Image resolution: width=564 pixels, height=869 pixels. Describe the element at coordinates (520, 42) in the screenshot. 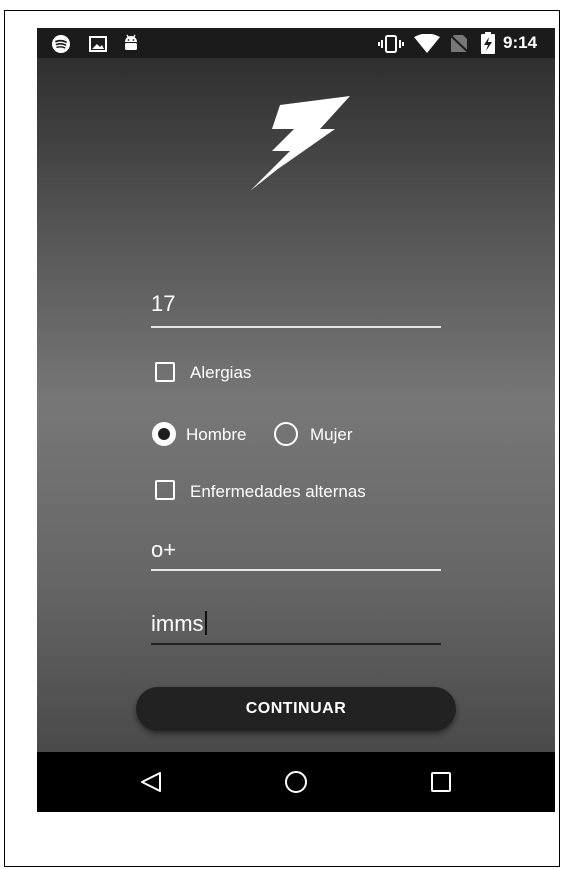

I see `status-time: 9:14` at that location.